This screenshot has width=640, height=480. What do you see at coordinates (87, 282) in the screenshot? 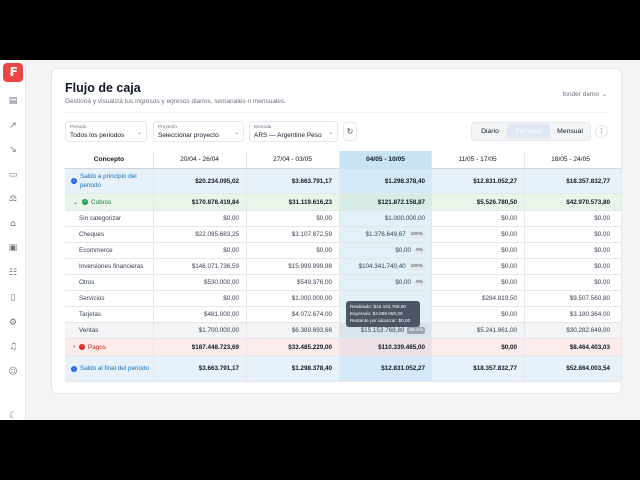
I see `row-label: Otros` at bounding box center [87, 282].